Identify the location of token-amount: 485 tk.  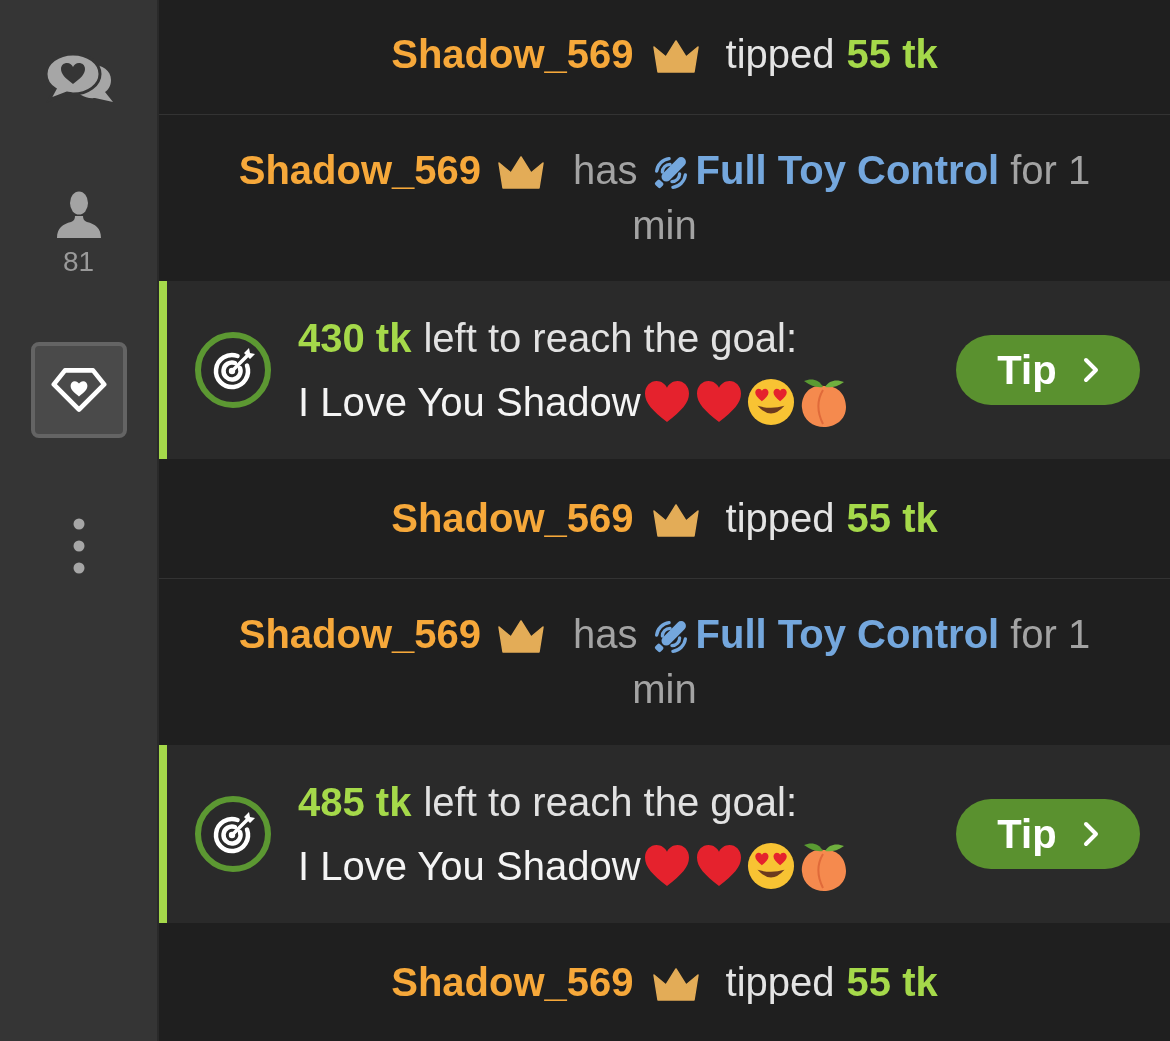
(355, 802).